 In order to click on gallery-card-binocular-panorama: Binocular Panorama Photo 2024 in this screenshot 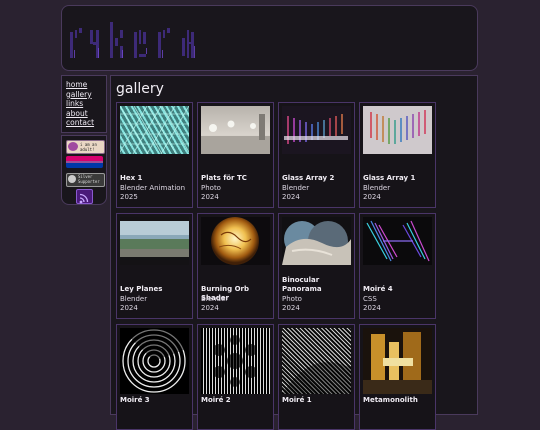, I will do `click(316, 266)`.